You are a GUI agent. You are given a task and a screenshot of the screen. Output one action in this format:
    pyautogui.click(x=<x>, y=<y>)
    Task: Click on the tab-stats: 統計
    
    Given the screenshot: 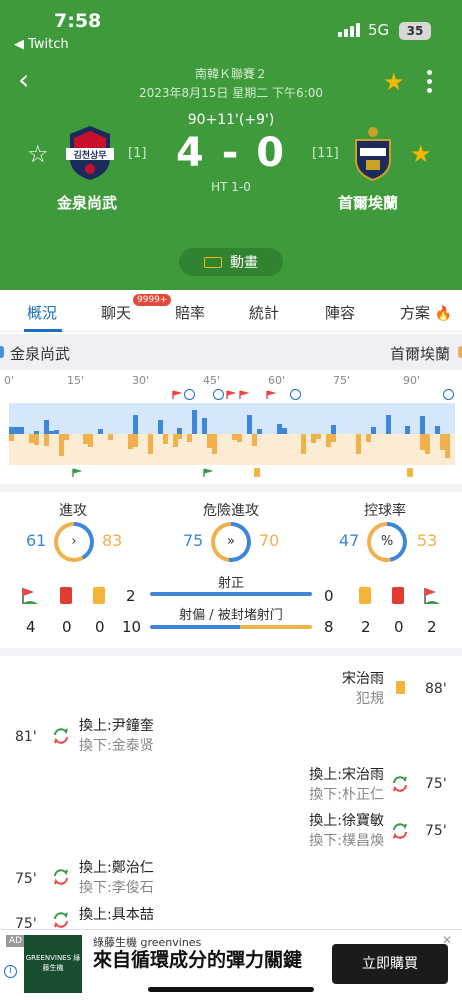 What is the action you would take?
    pyautogui.click(x=264, y=312)
    